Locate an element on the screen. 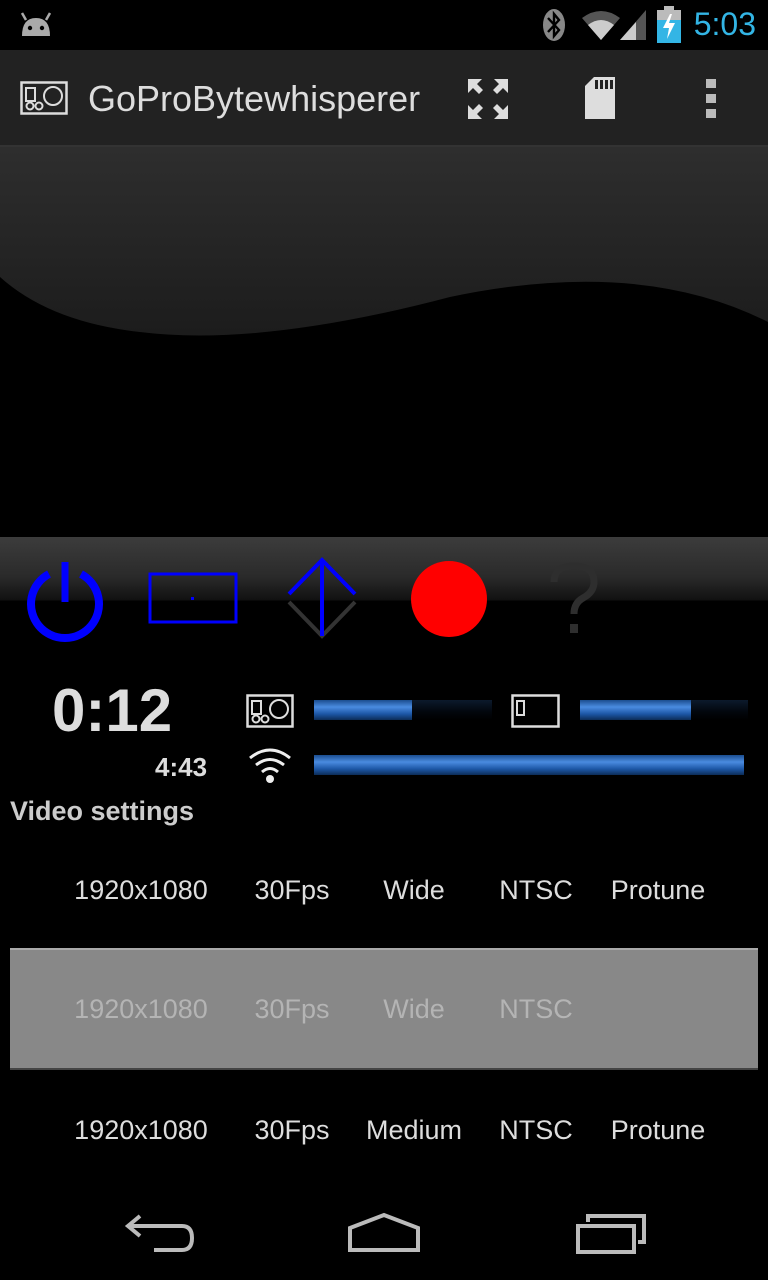 Image resolution: width=768 pixels, height=1280 pixels. camera-battery-fill is located at coordinates (363, 710).